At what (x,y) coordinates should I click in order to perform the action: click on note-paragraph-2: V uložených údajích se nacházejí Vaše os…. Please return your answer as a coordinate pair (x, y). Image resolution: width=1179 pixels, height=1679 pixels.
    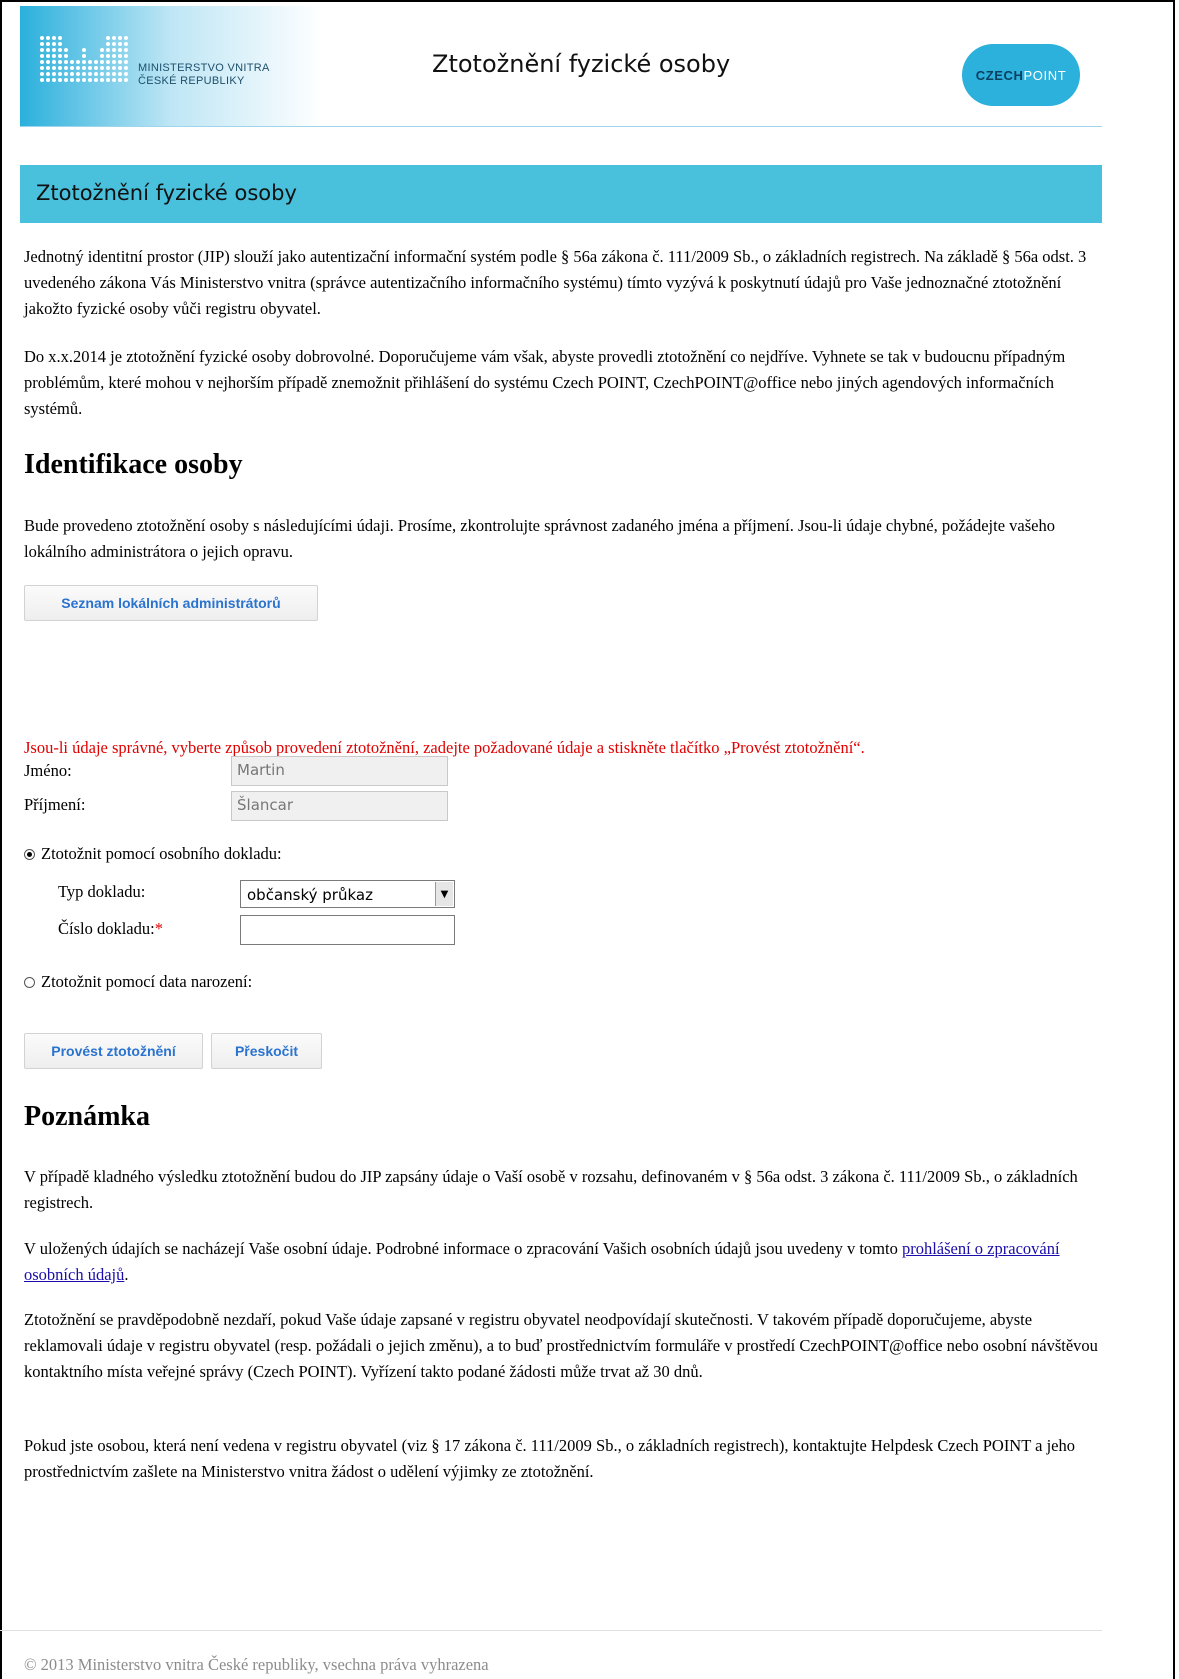
    Looking at the image, I should click on (561, 1262).